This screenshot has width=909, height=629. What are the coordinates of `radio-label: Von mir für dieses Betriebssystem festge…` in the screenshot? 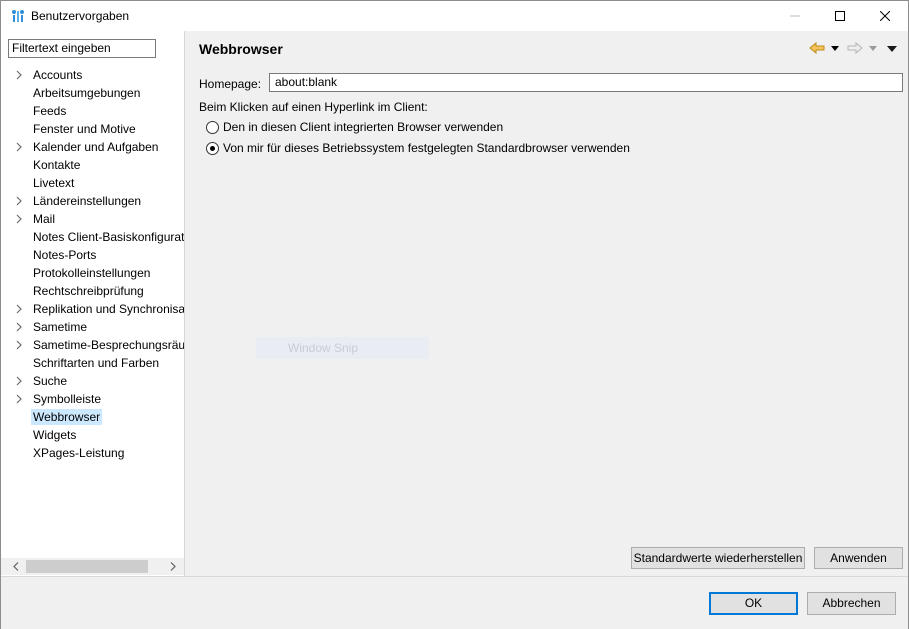 It's located at (426, 148).